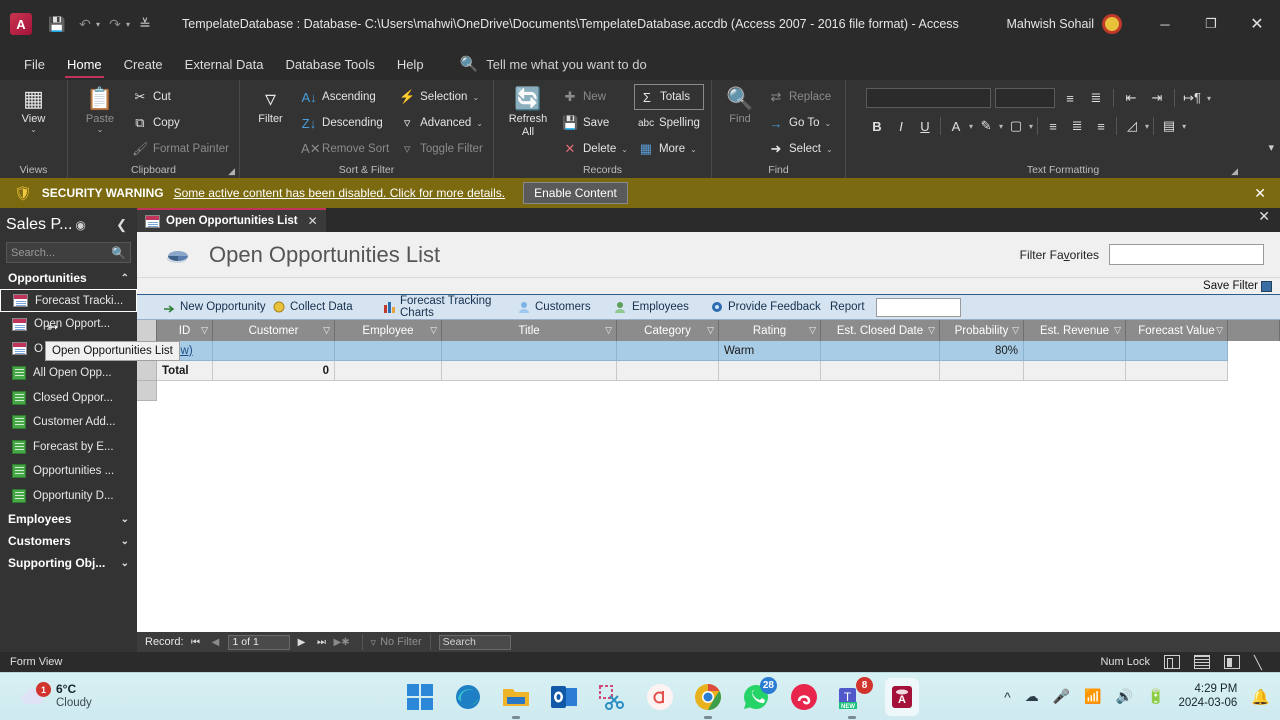  Describe the element at coordinates (147, 330) in the screenshot. I see `select-all-corner` at that location.